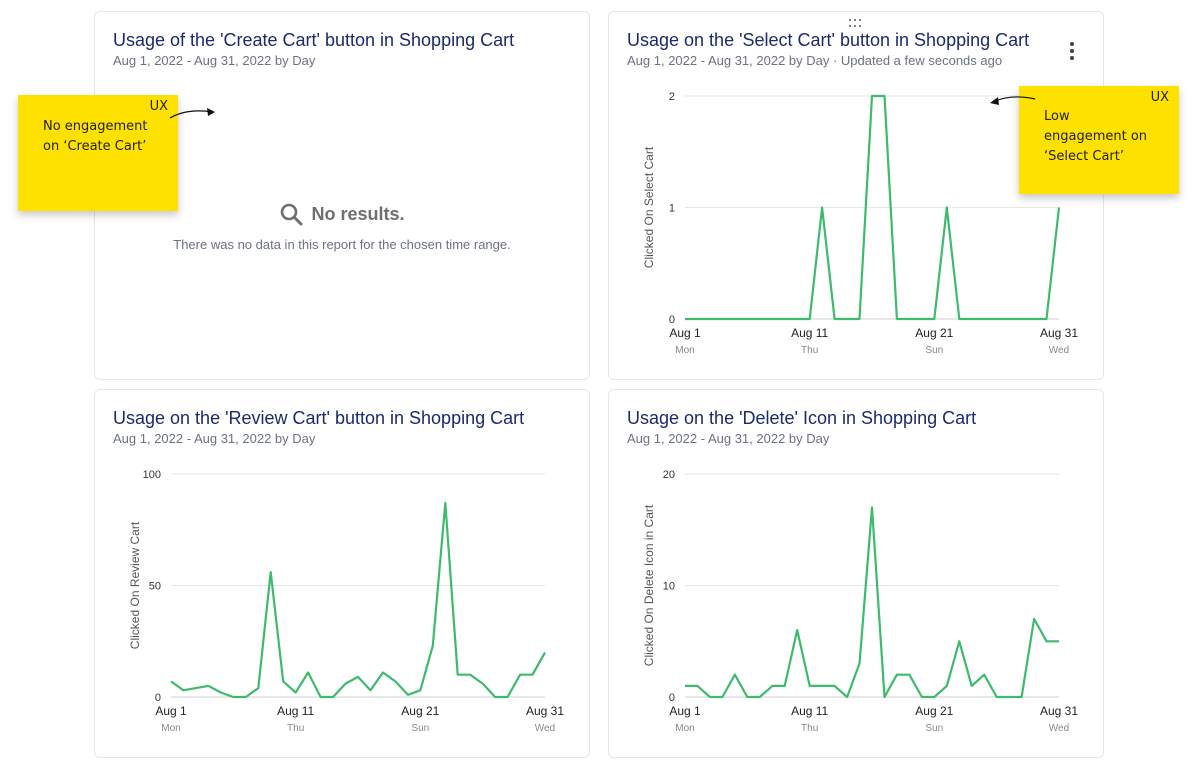 The height and width of the screenshot is (764, 1200). What do you see at coordinates (669, 475) in the screenshot?
I see `y-tick-label: 20` at bounding box center [669, 475].